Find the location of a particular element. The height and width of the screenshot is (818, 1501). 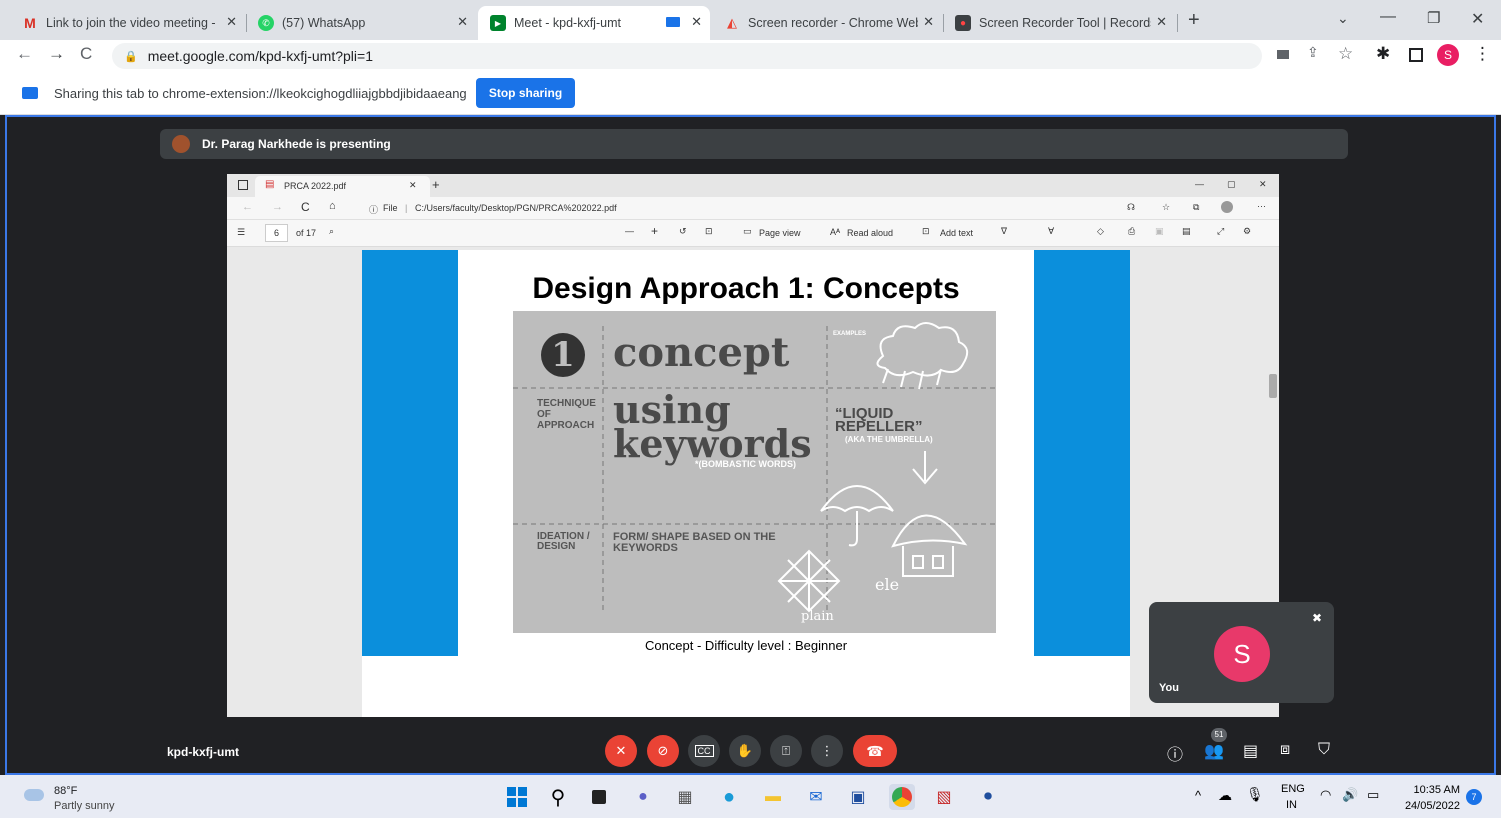

new-tab-icon: + is located at coordinates (1194, 20).